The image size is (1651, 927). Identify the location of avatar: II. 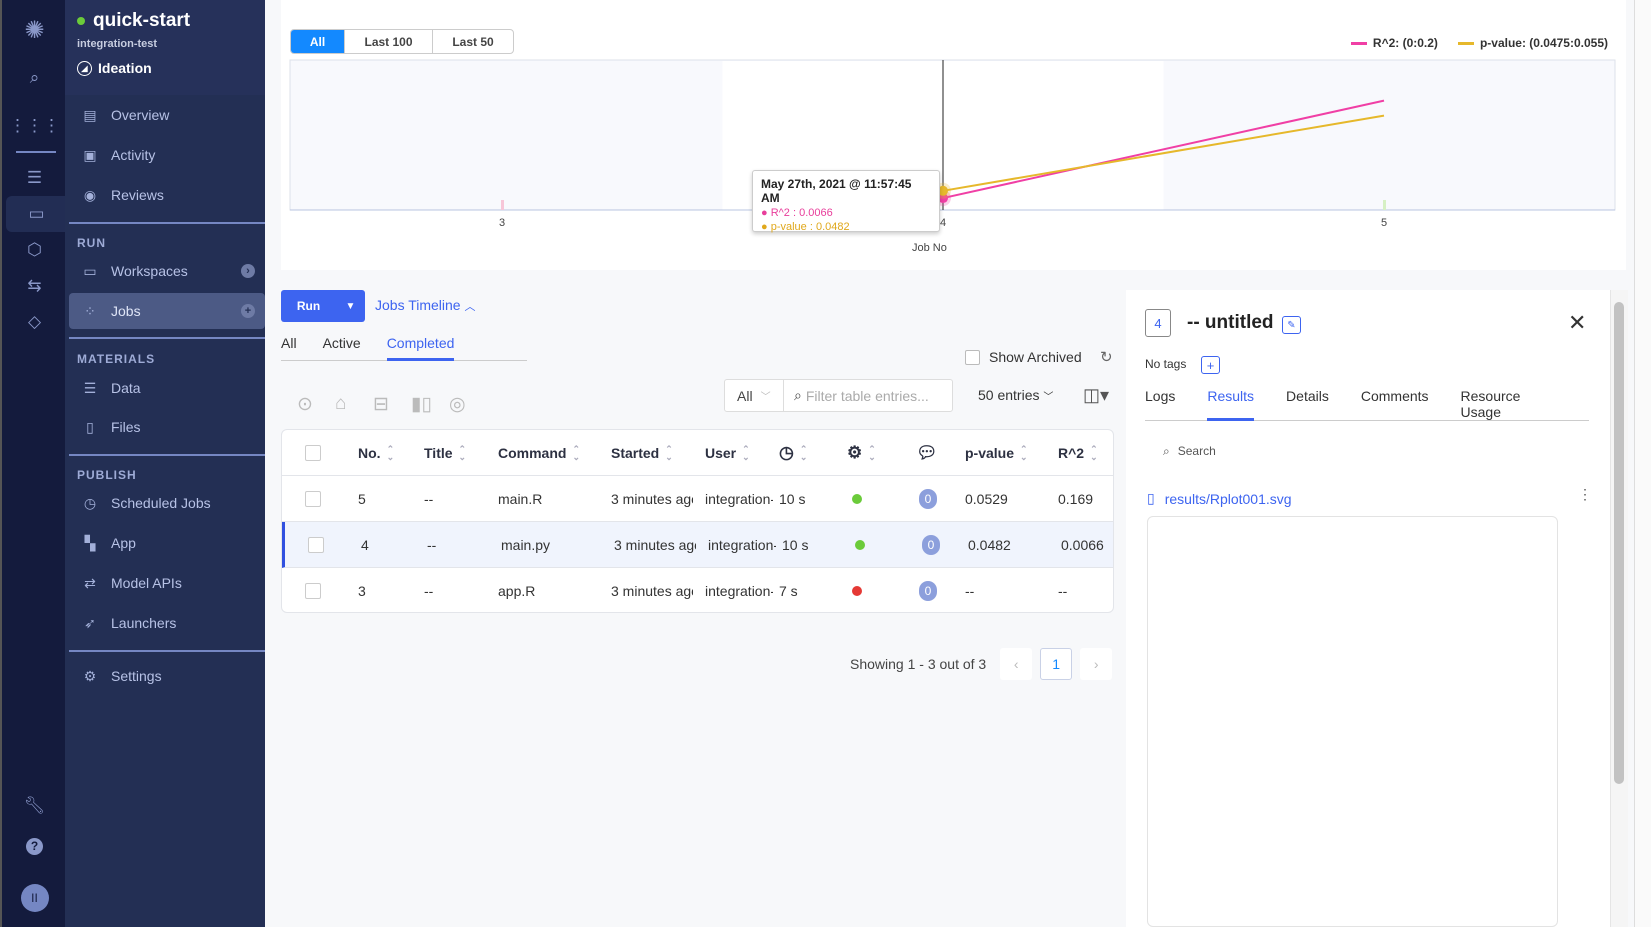
(34, 898).